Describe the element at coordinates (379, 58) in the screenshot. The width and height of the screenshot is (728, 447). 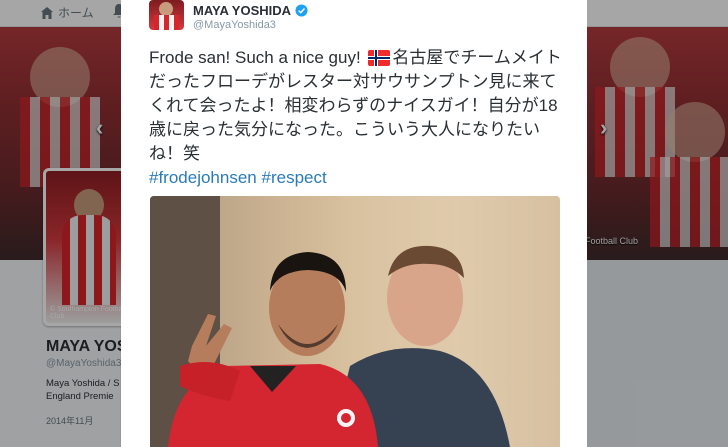
I see `norway-flag-icon` at that location.